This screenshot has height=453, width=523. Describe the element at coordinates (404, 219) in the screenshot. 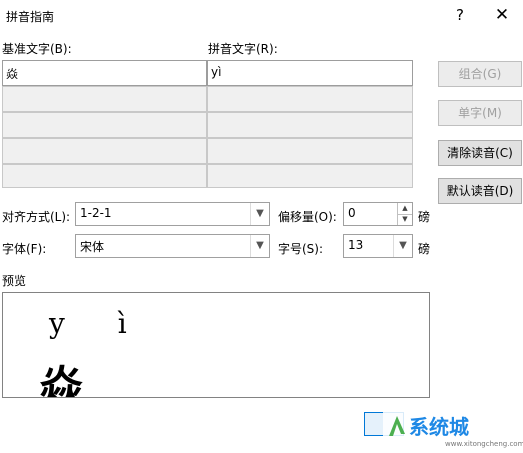

I see `spin-down-icon: ▼` at that location.